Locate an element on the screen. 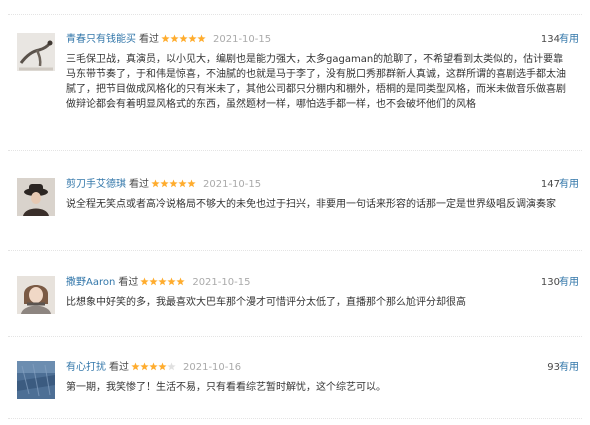  review-text: 比想象中好笑的多，我最喜欢大巴车那个漫才可惜评分太低了，直播那个那么尬评分却很高 is located at coordinates (266, 302).